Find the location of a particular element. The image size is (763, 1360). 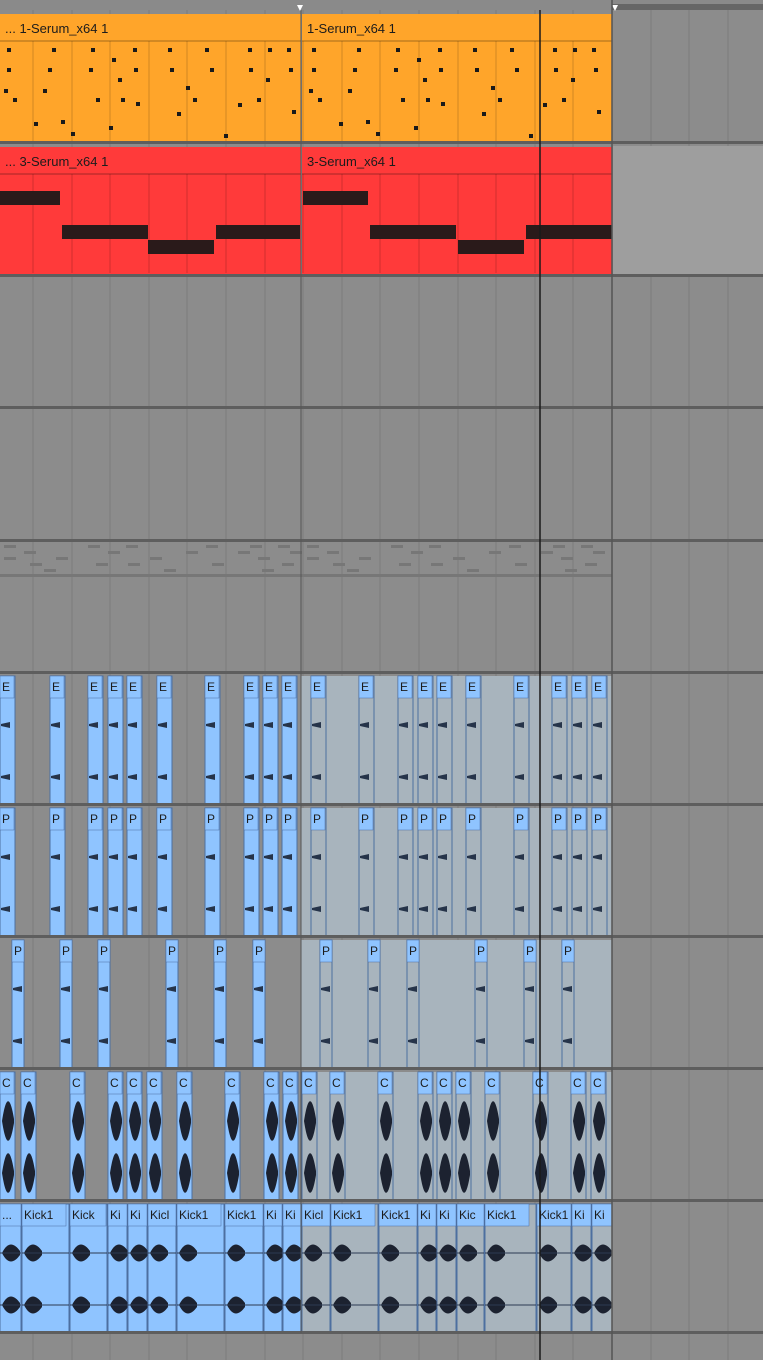

serum3-clip-b-label: 3-Serum_x64 1 is located at coordinates (351, 161).